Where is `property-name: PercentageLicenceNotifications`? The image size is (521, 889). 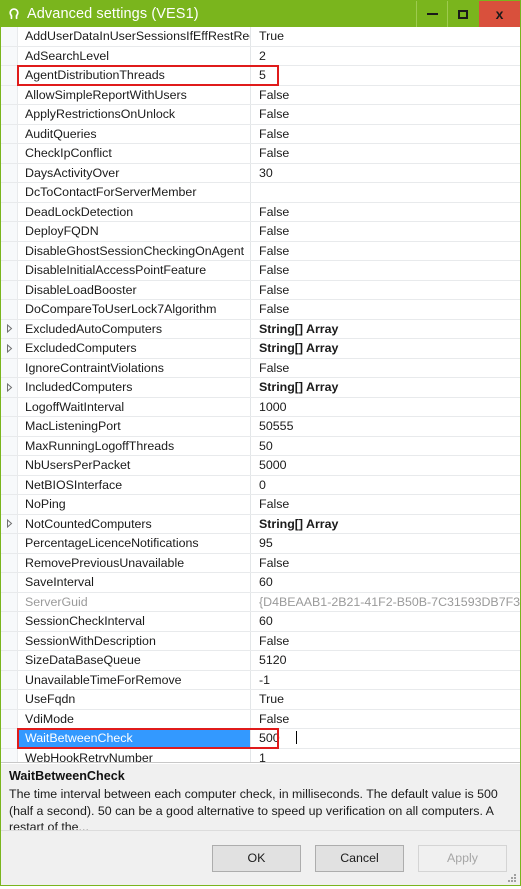 property-name: PercentageLicenceNotifications is located at coordinates (134, 543).